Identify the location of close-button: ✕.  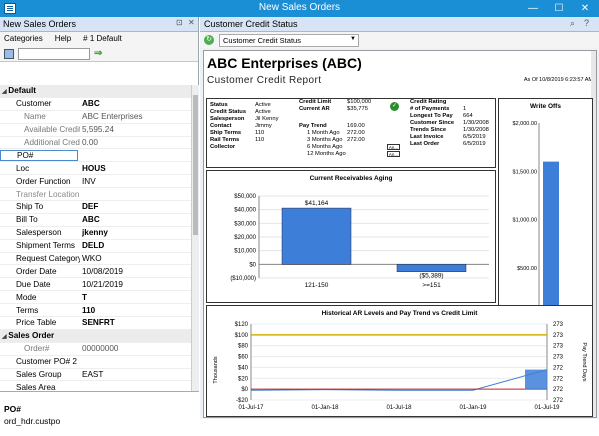
(585, 8).